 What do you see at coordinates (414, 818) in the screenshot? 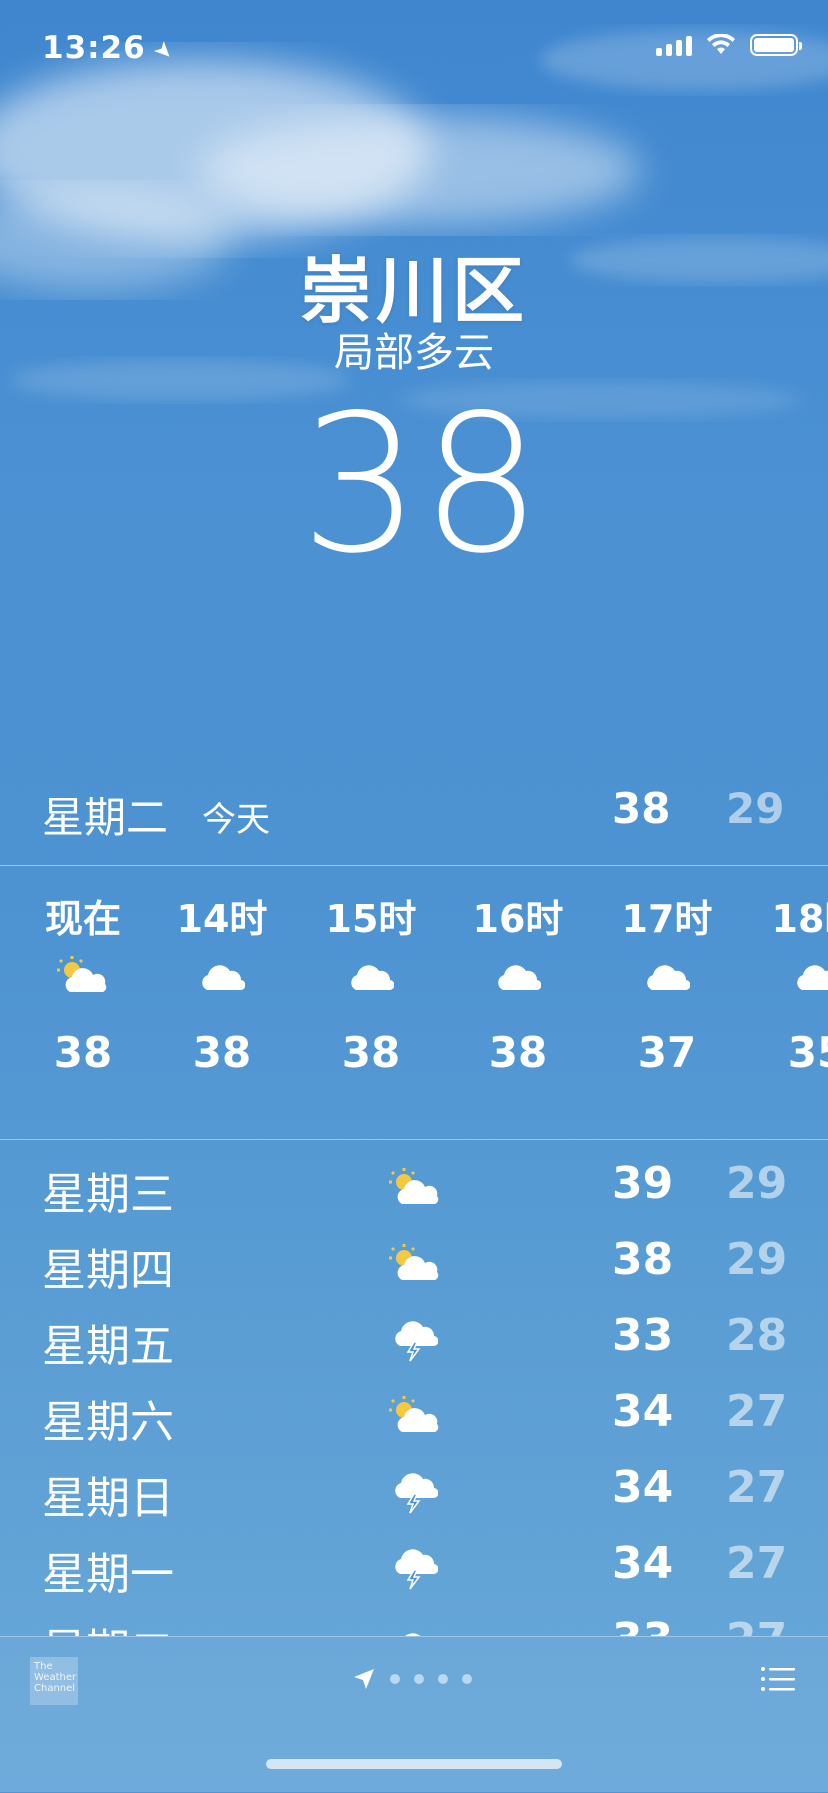
I see `today-summary-row: 星期二 今天 38 29` at bounding box center [414, 818].